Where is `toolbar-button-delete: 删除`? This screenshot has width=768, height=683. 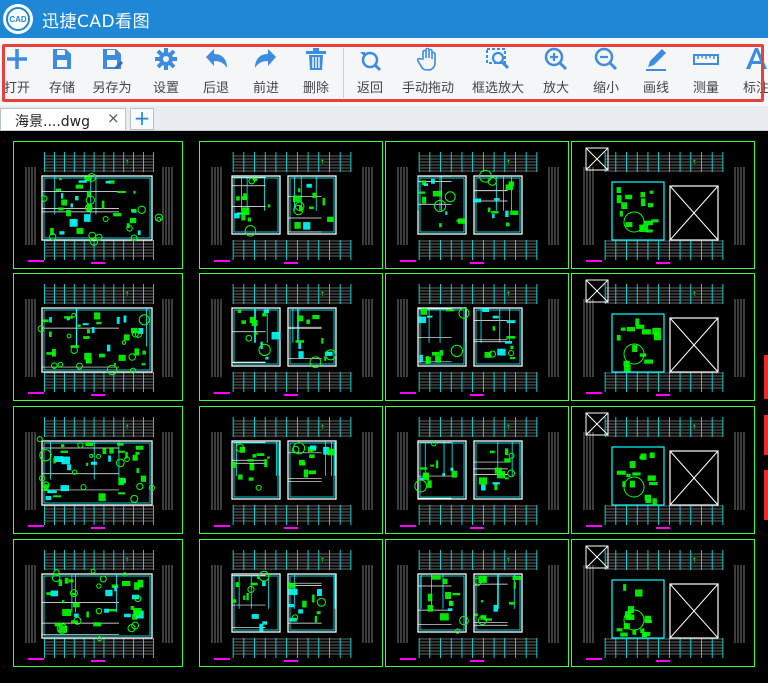
toolbar-button-delete: 删除 is located at coordinates (316, 72).